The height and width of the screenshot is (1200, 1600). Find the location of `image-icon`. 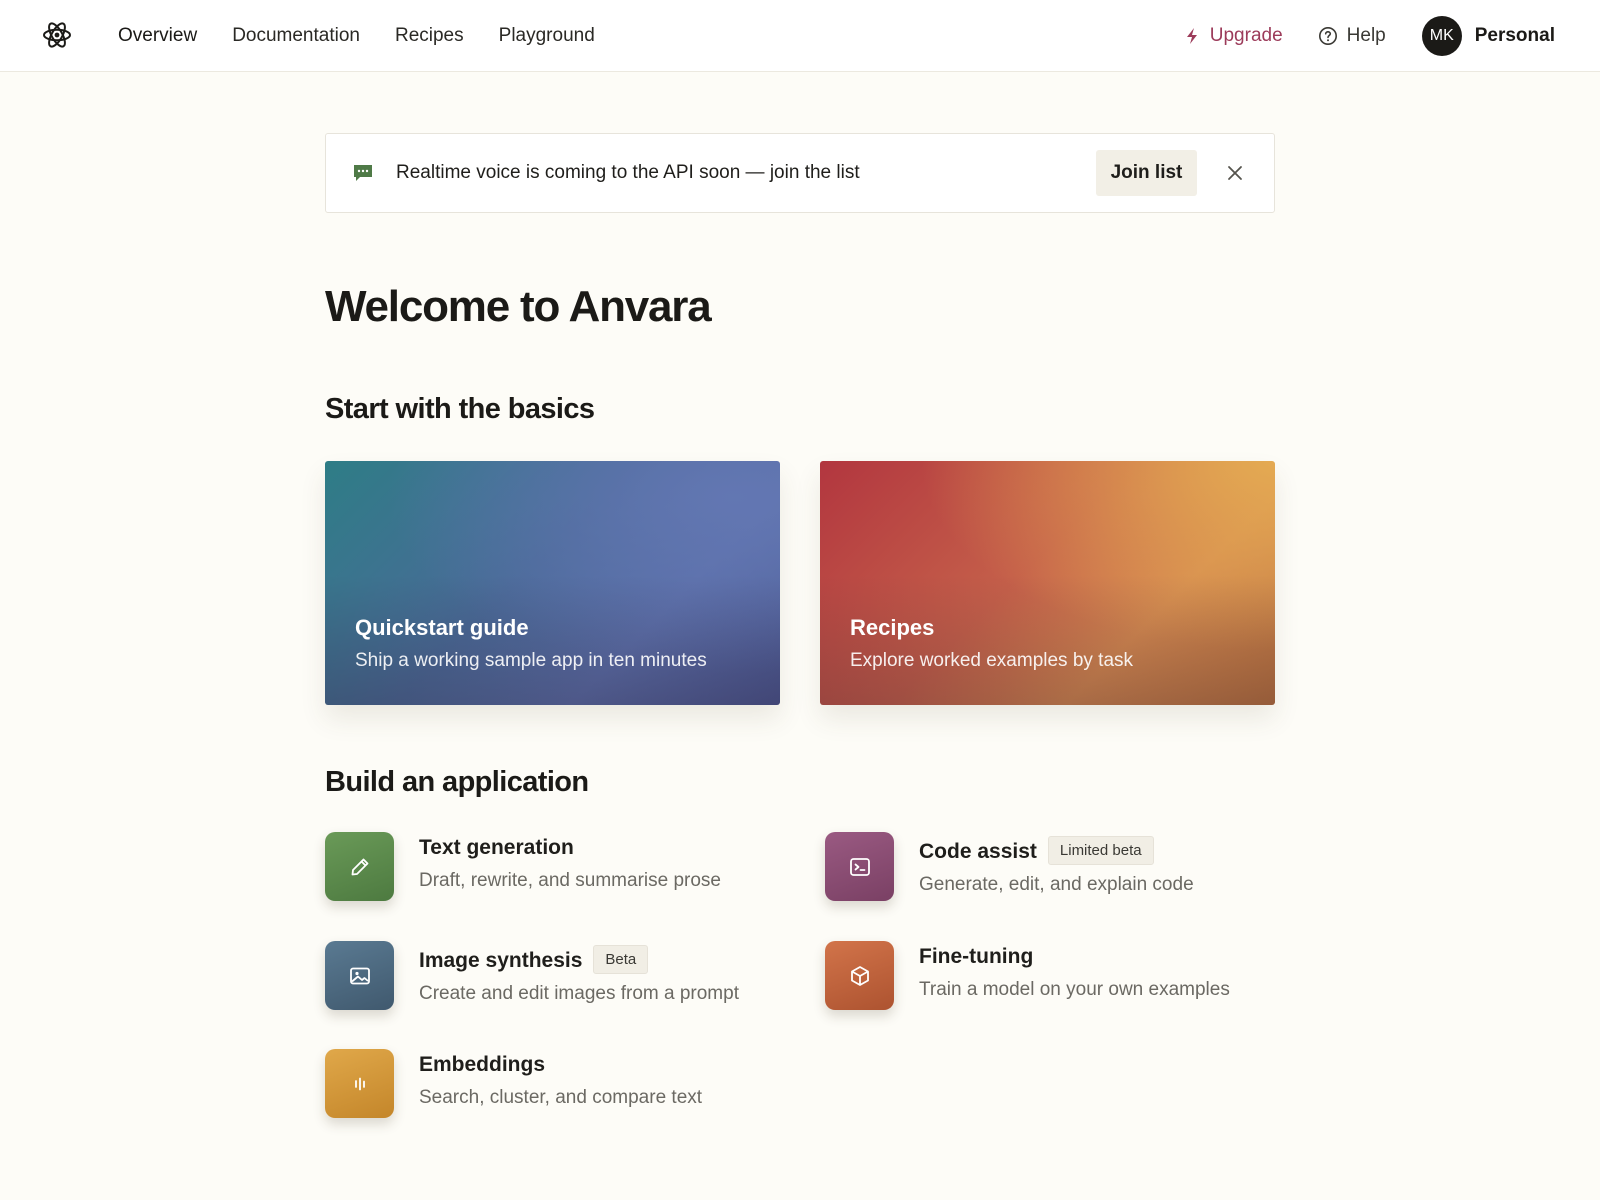

image-icon is located at coordinates (359, 975).